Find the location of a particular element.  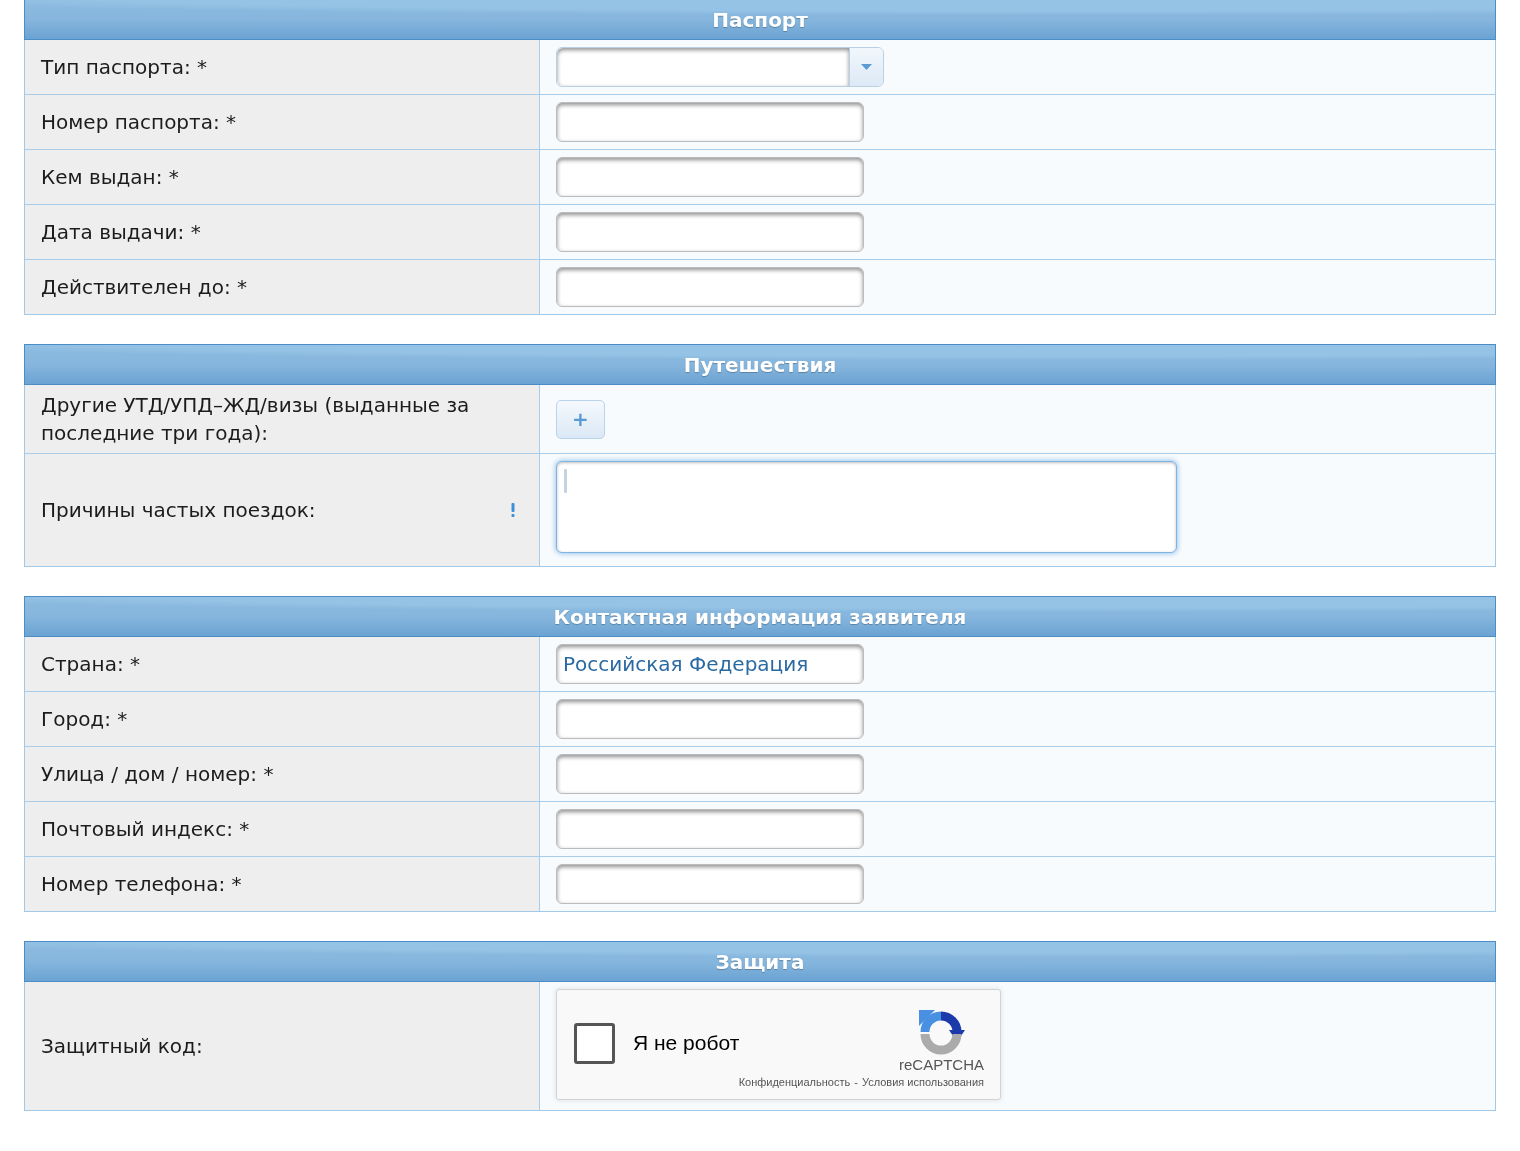

field-label: Другие УТД/УПД–ЖД/визы (выданные за последние три года): is located at coordinates (256, 419).